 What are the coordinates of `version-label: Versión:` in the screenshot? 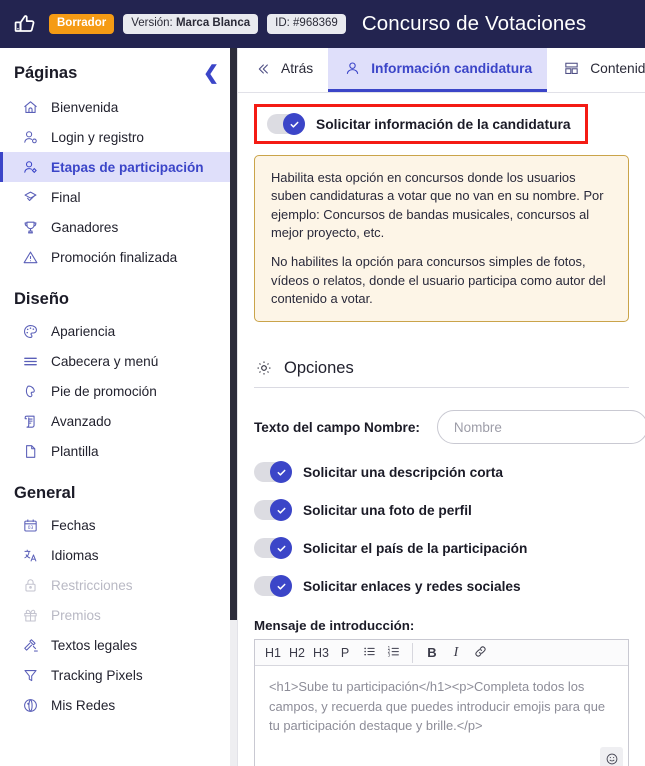 It's located at (152, 22).